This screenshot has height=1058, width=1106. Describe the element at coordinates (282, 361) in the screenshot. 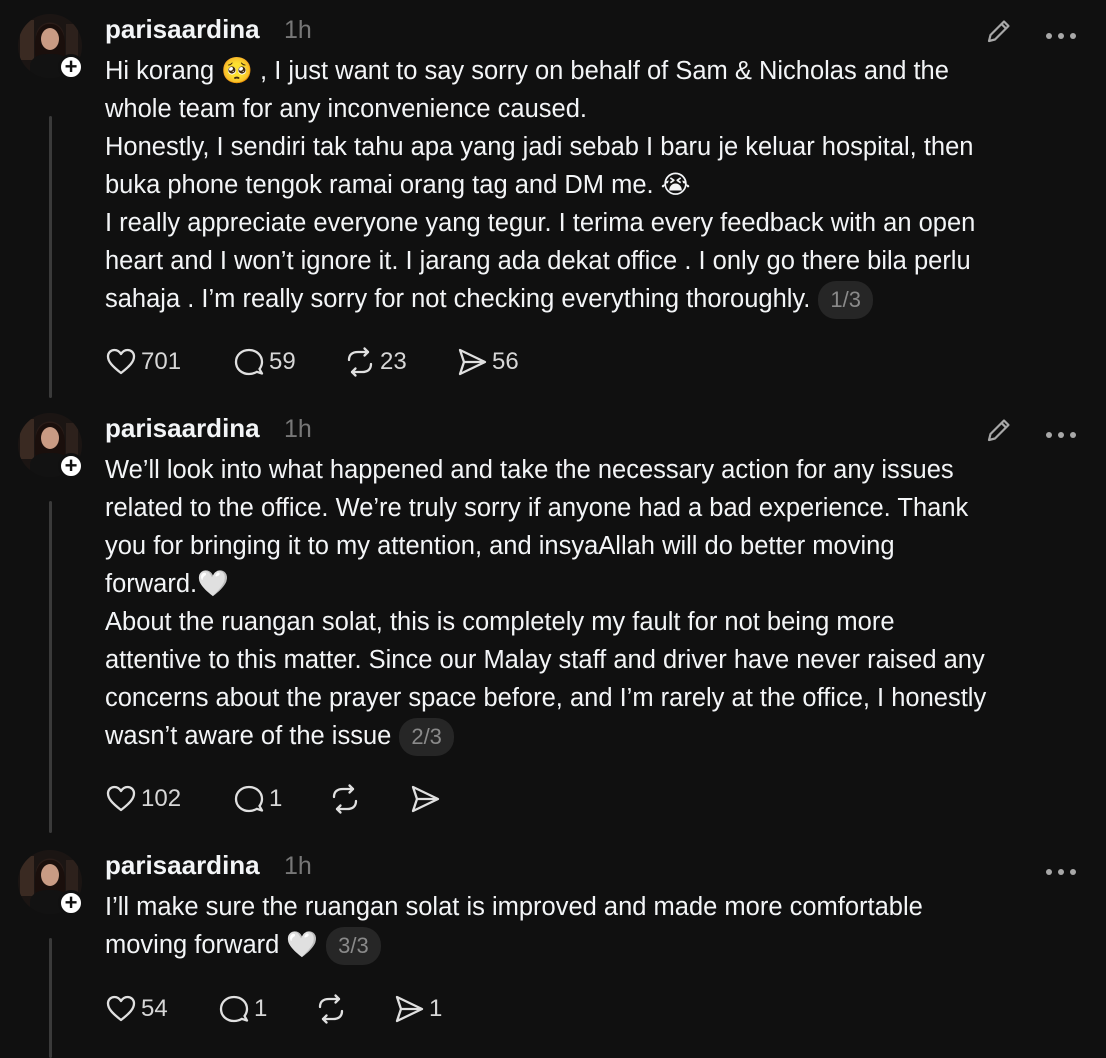

I see `reply-count: 59` at that location.